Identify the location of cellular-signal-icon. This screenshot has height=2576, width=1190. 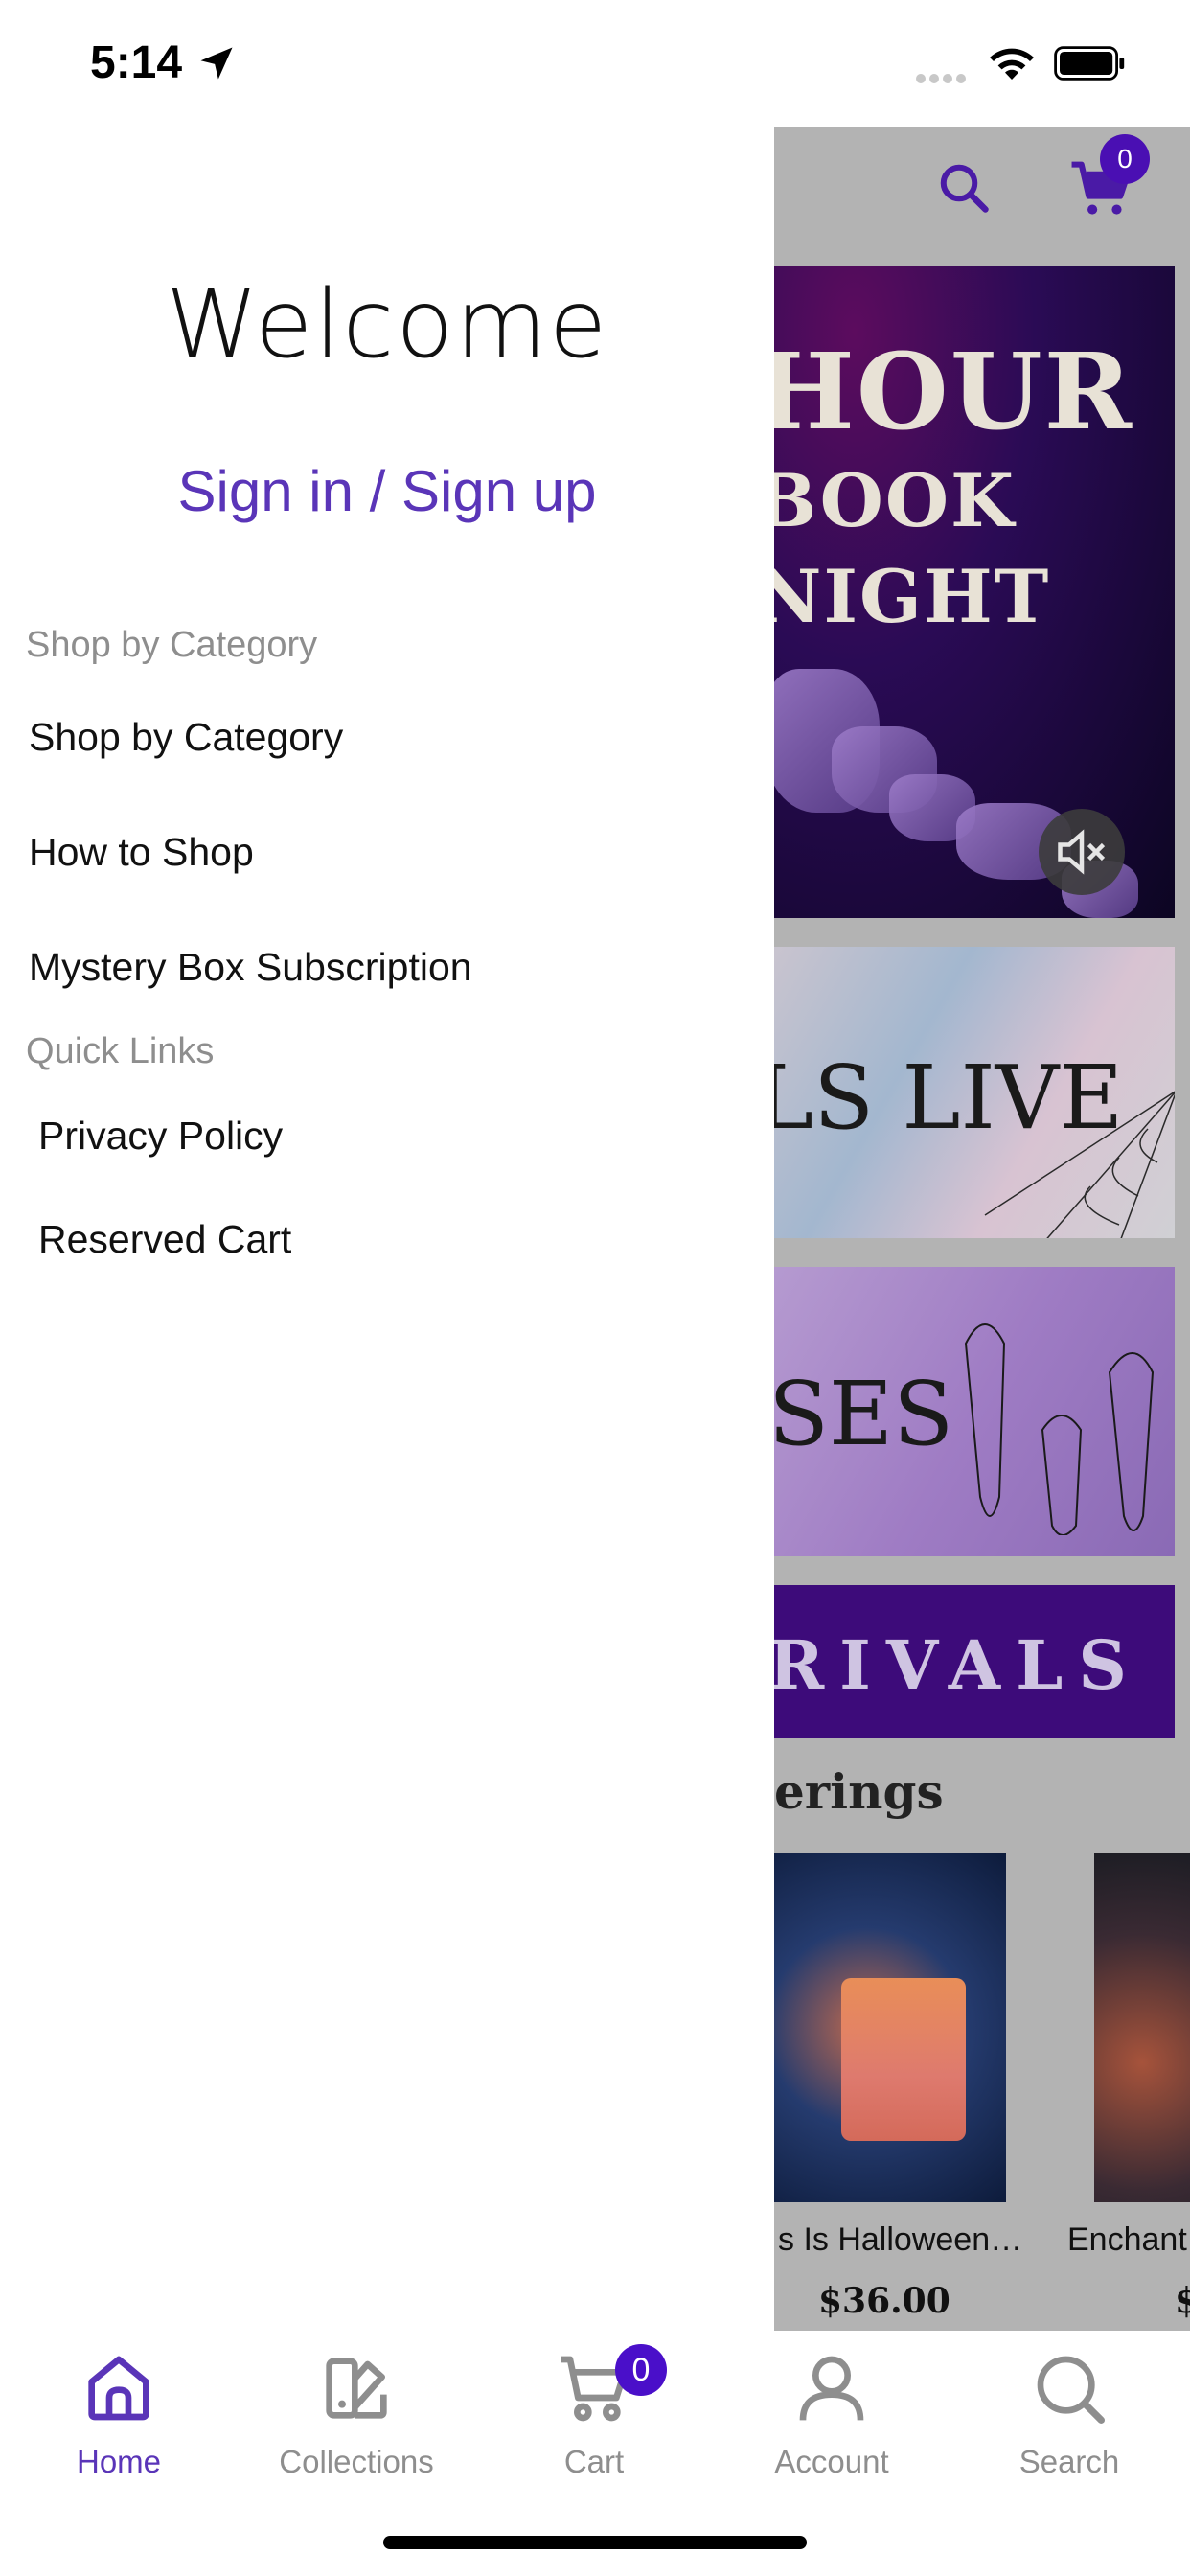
(943, 79).